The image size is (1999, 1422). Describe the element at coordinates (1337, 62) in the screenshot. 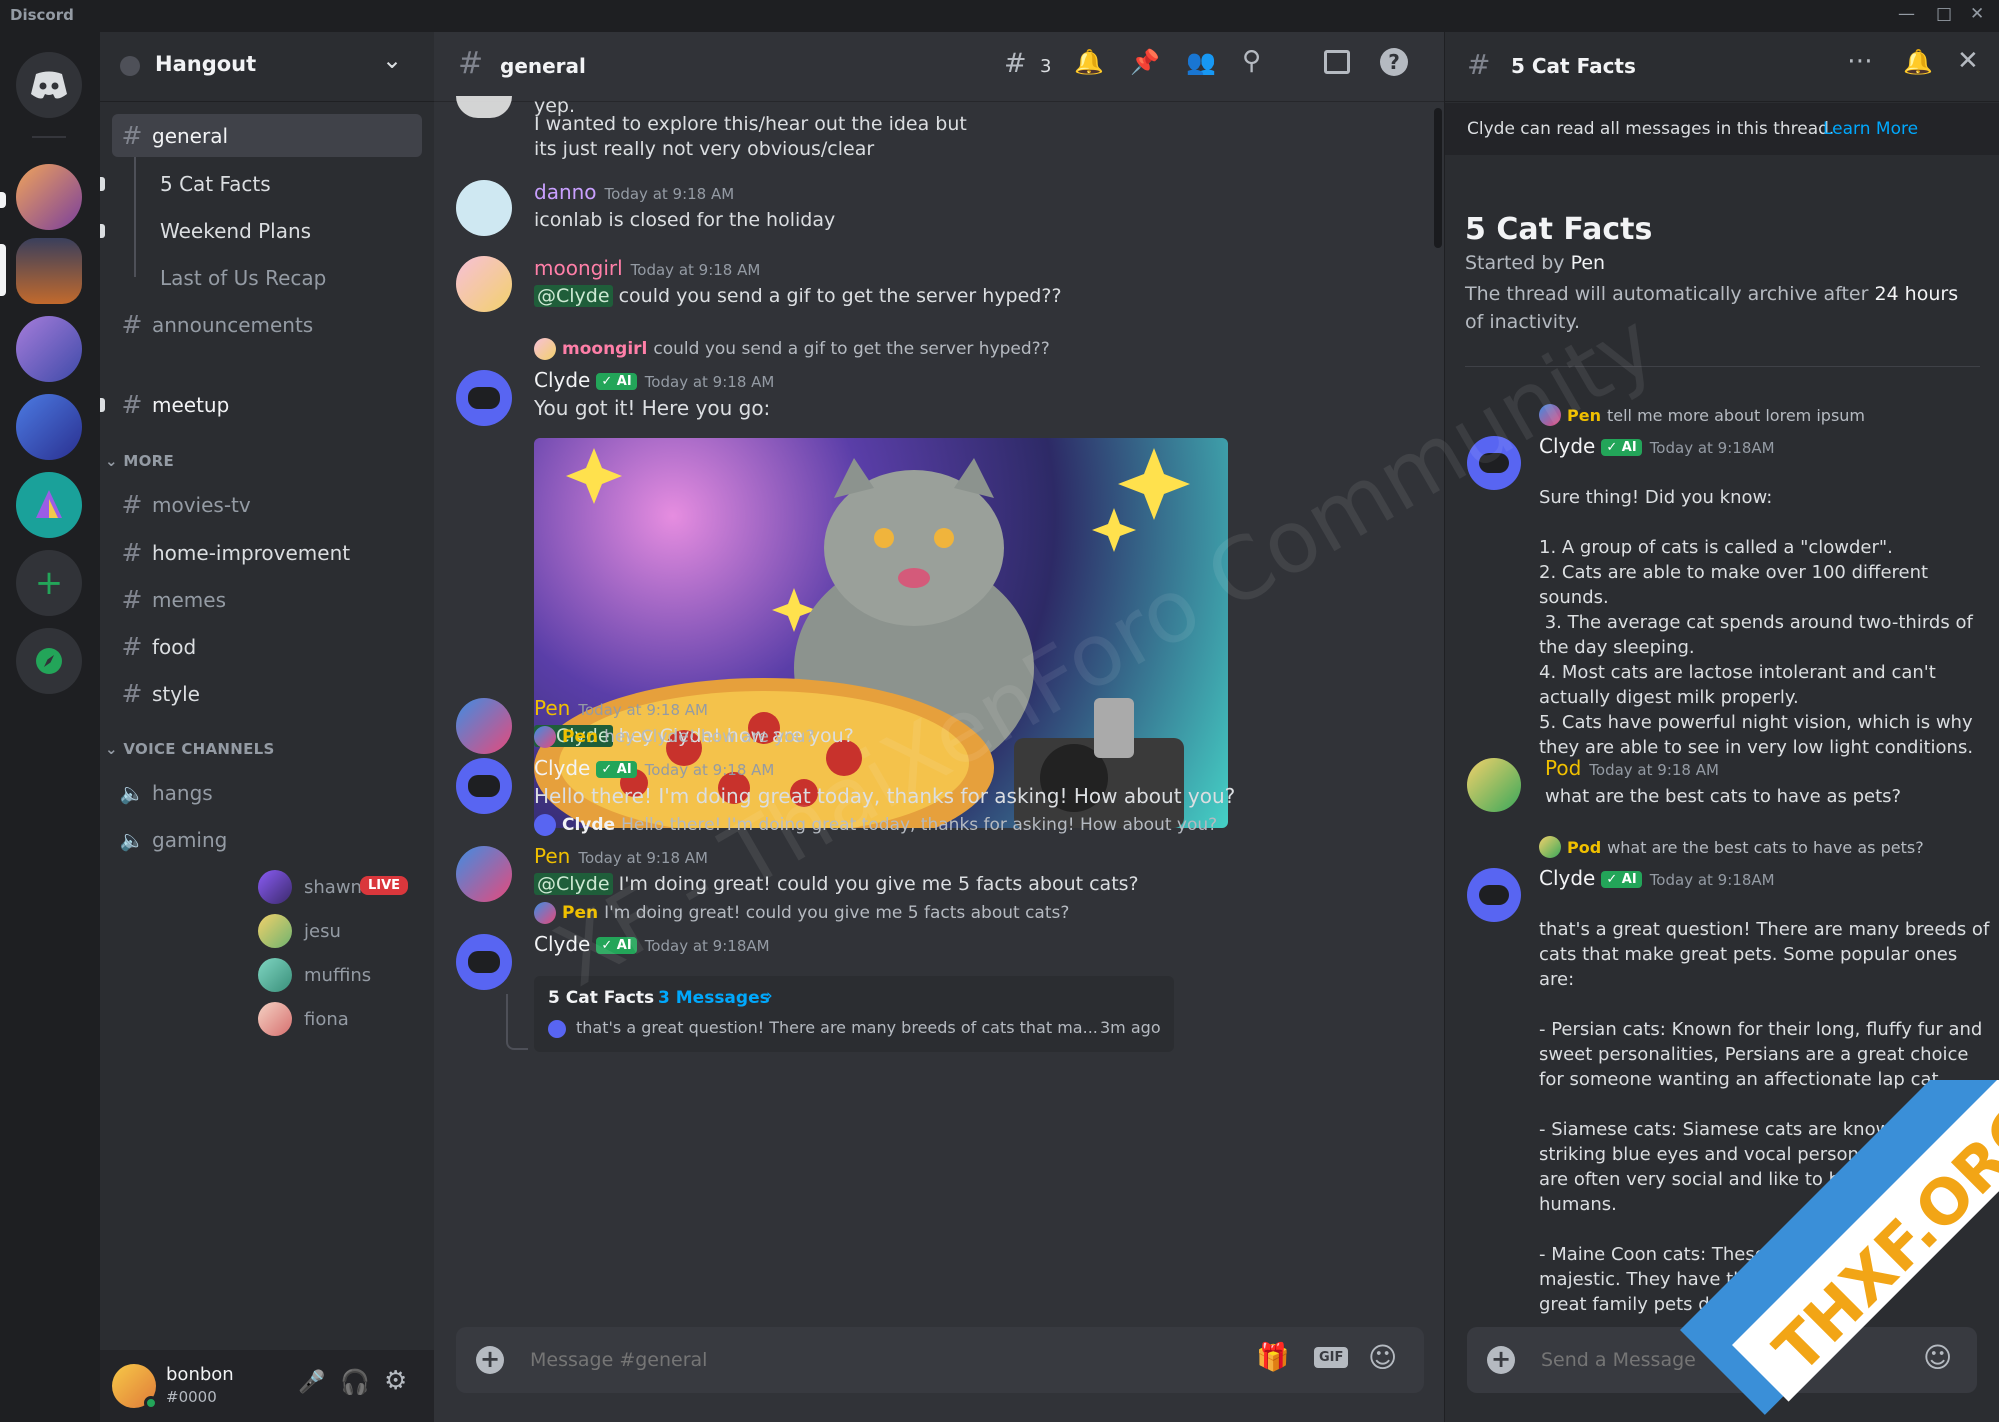

I see `inbox-icon` at that location.